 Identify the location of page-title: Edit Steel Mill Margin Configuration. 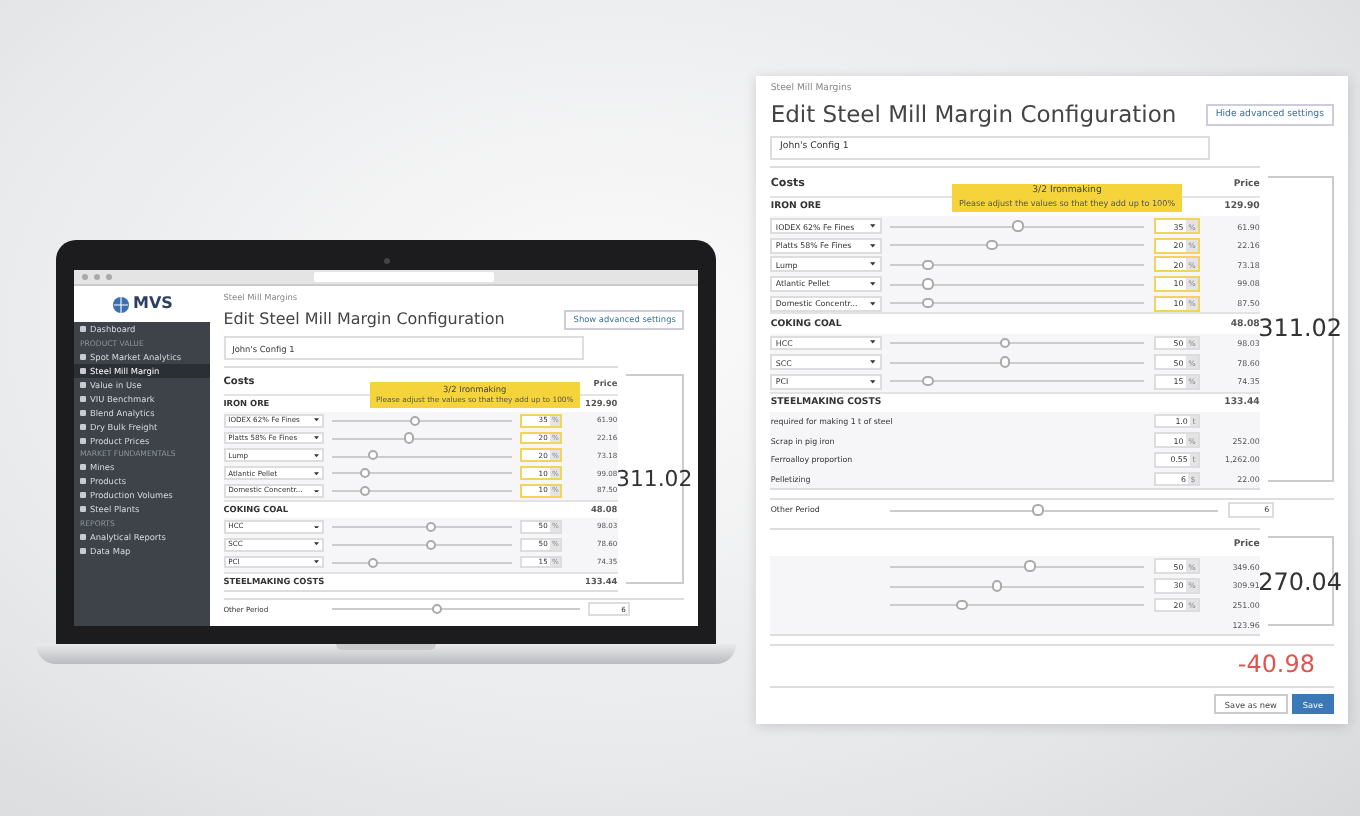
(973, 114).